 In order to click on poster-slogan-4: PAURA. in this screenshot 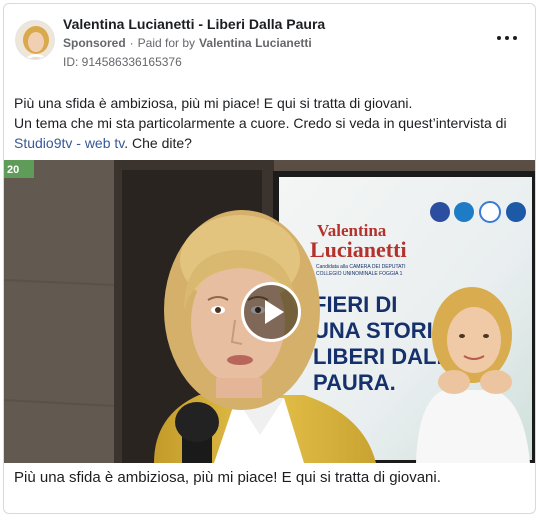, I will do `click(354, 382)`.